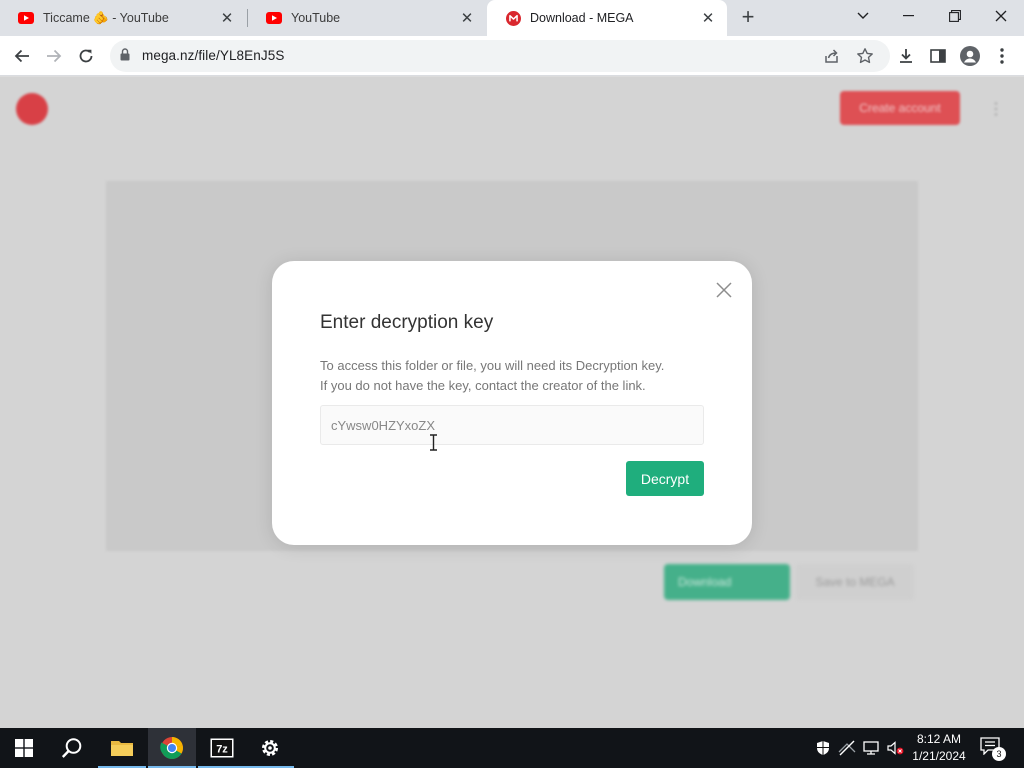  I want to click on create-account-button: Create account, so click(900, 108).